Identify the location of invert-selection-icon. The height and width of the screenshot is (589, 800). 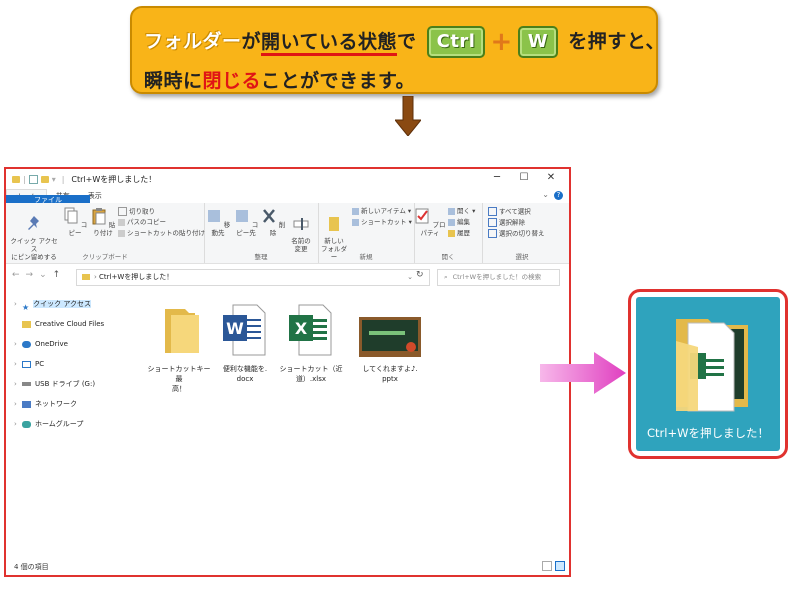
(492, 233).